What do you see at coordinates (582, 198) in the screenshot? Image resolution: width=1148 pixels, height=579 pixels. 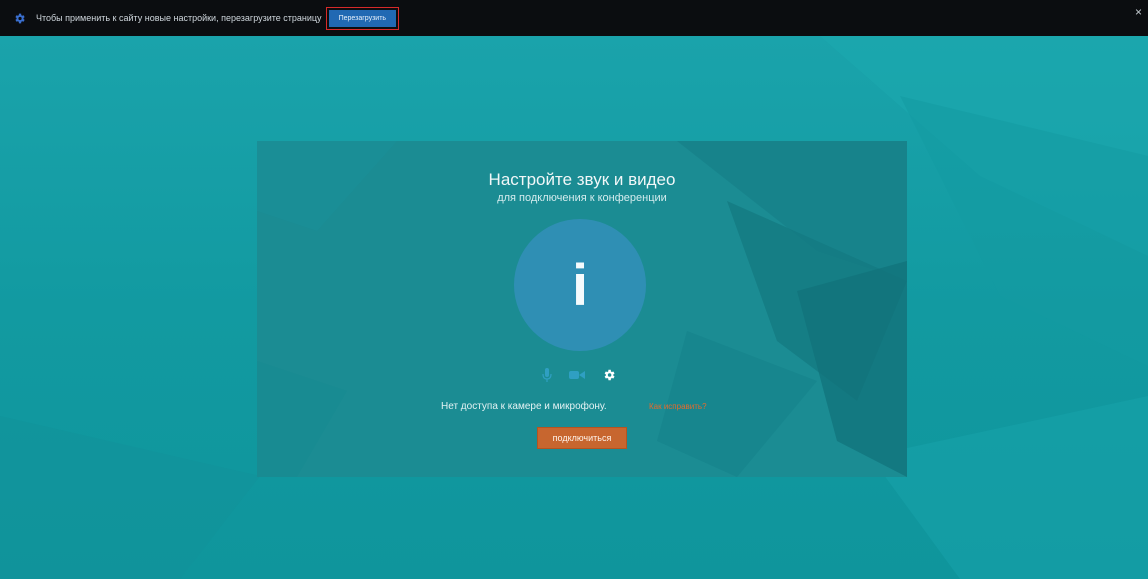 I see `setup-subtitle: для подключения к конференции` at bounding box center [582, 198].